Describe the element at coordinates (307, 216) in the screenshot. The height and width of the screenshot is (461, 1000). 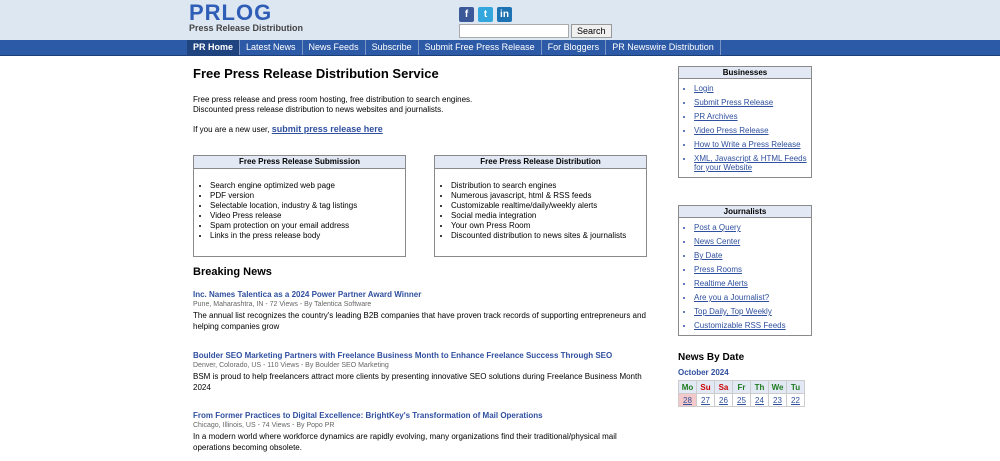
I see `list-item: Video Press release` at that location.